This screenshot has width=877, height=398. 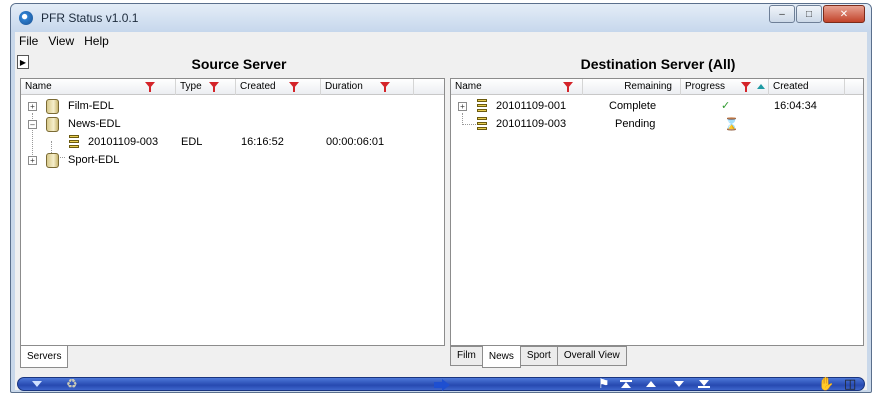 What do you see at coordinates (731, 124) in the screenshot?
I see `hourglass-icon: ⌛` at bounding box center [731, 124].